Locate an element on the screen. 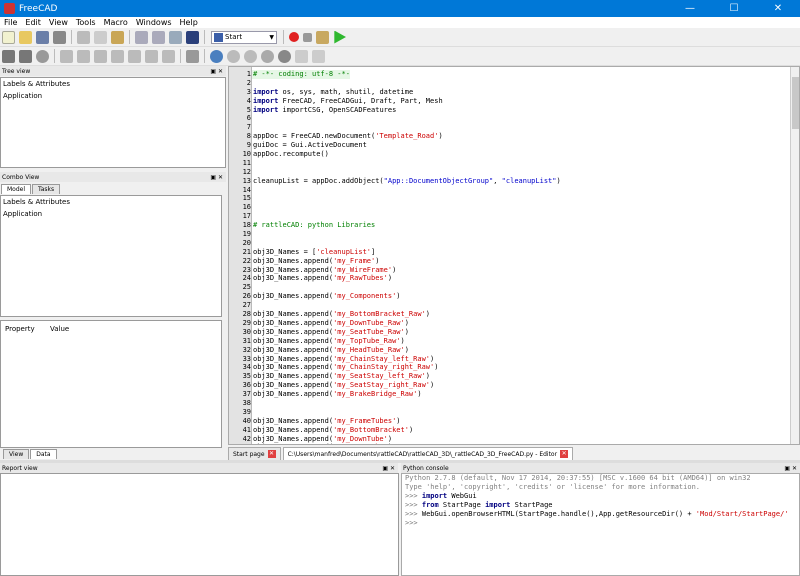  save-icon is located at coordinates (42, 37).